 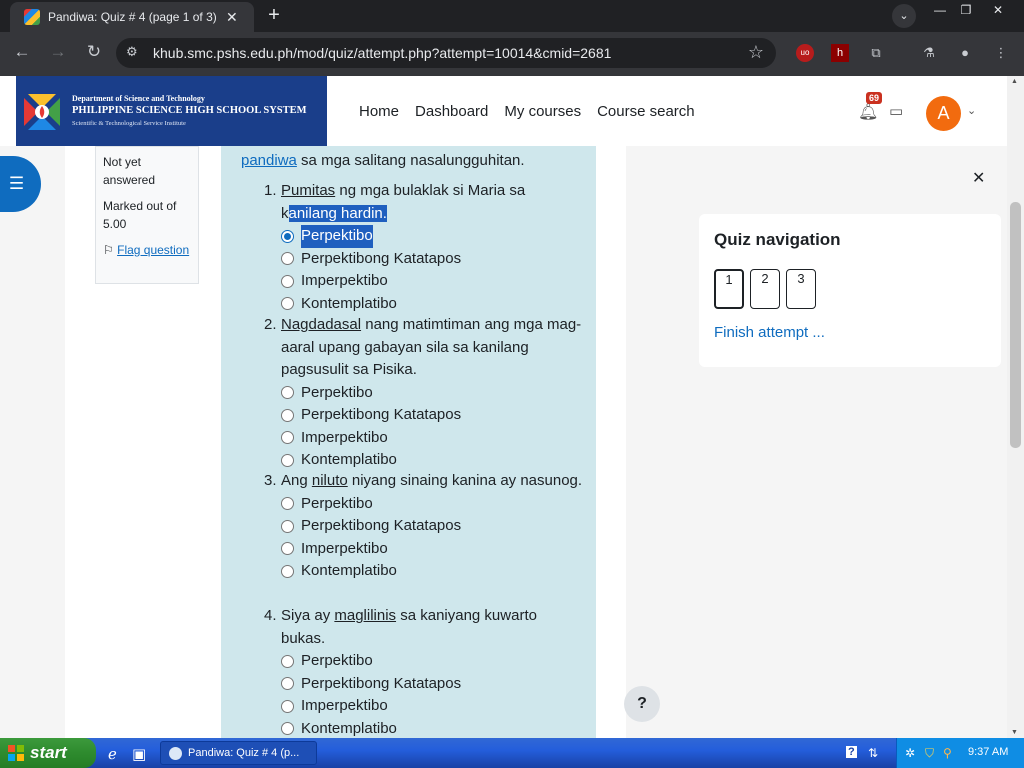 I want to click on primary-nav: Home Dashboard My courses Course search, so click(x=527, y=111).